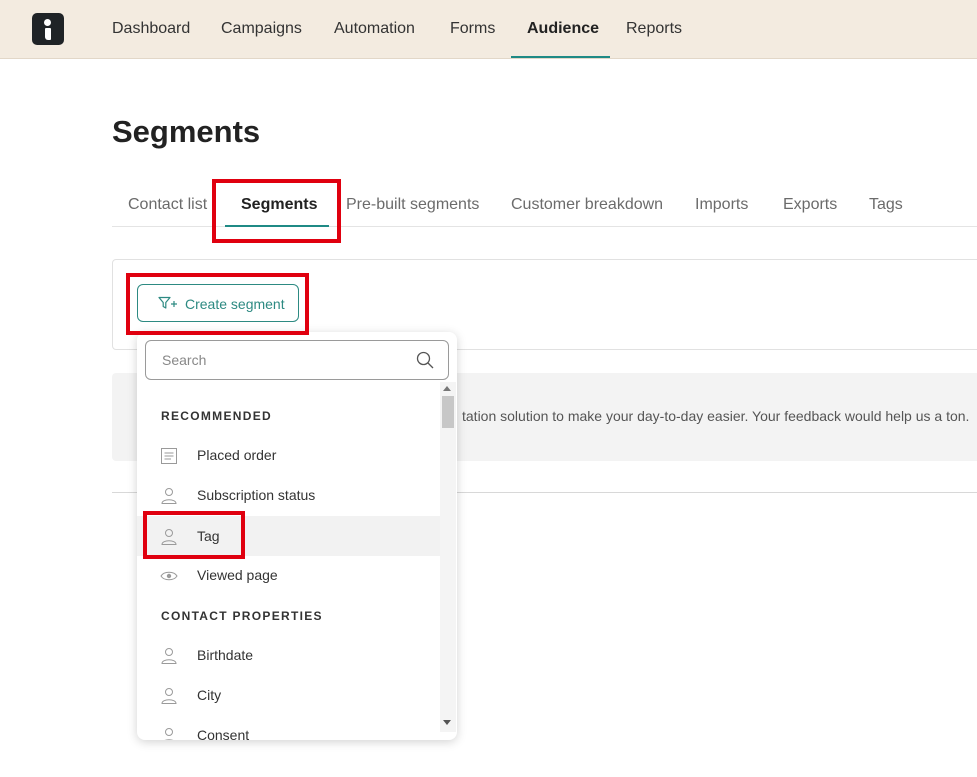 This screenshot has width=977, height=777. I want to click on option-label: Placed order, so click(237, 455).